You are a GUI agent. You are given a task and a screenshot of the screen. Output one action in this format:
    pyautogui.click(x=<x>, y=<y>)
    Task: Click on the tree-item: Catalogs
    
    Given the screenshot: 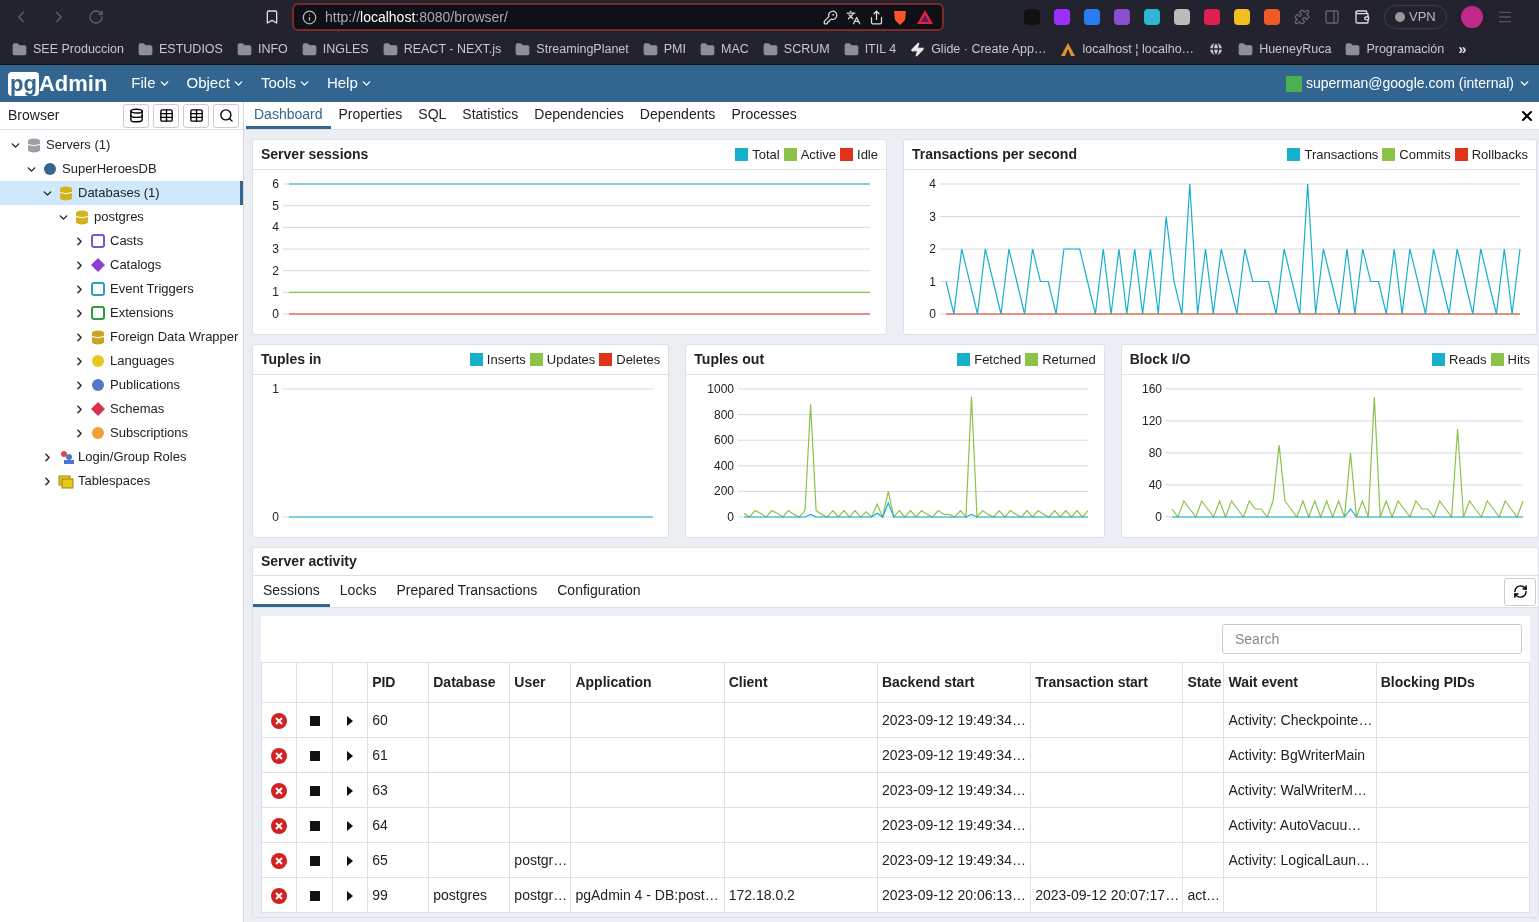 What is the action you would take?
    pyautogui.click(x=121, y=265)
    